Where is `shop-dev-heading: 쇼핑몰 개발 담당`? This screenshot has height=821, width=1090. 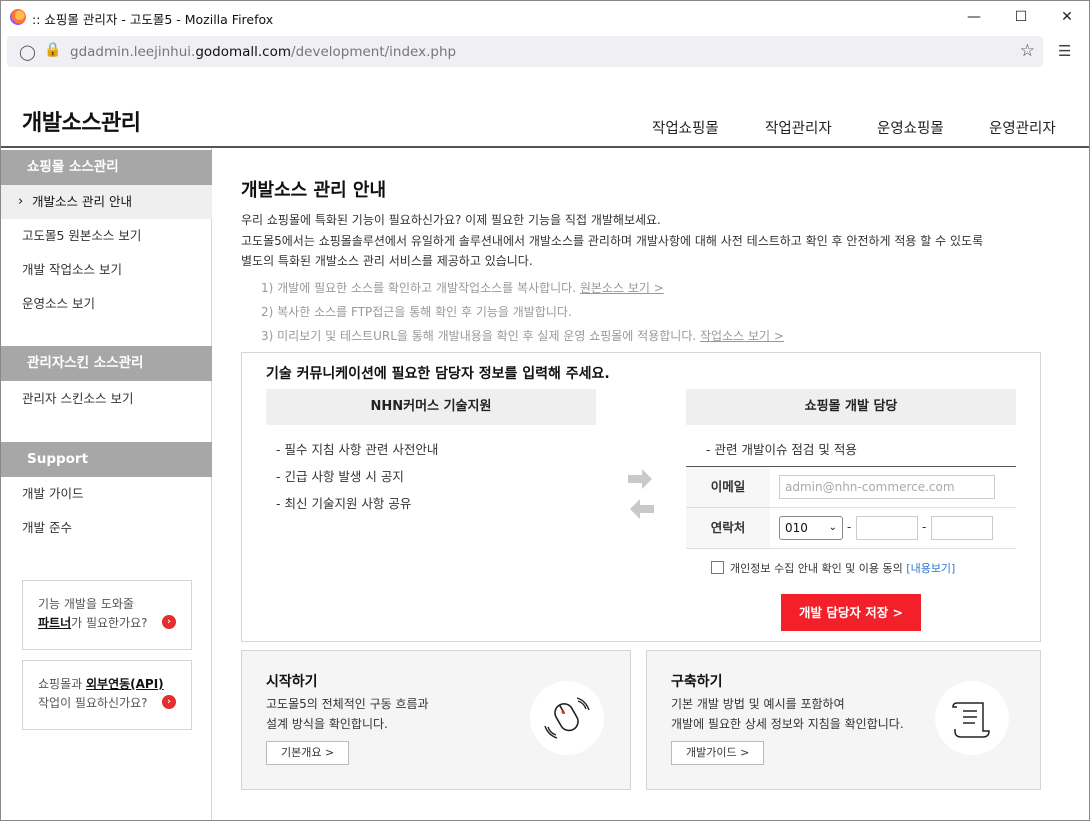
shop-dev-heading: 쇼핑몰 개발 담당 is located at coordinates (851, 407).